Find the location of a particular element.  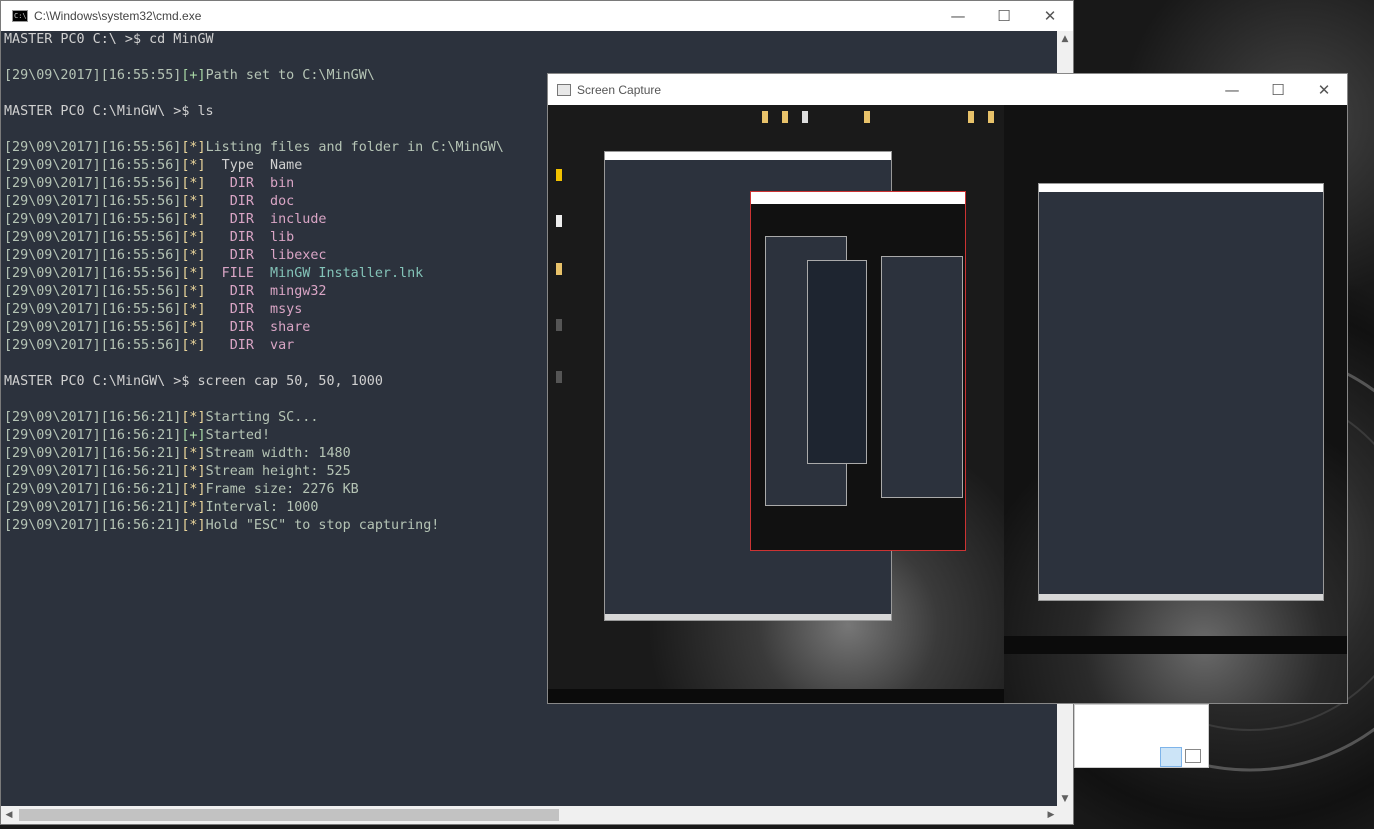

captured-cmd-title-right is located at coordinates (1181, 188).